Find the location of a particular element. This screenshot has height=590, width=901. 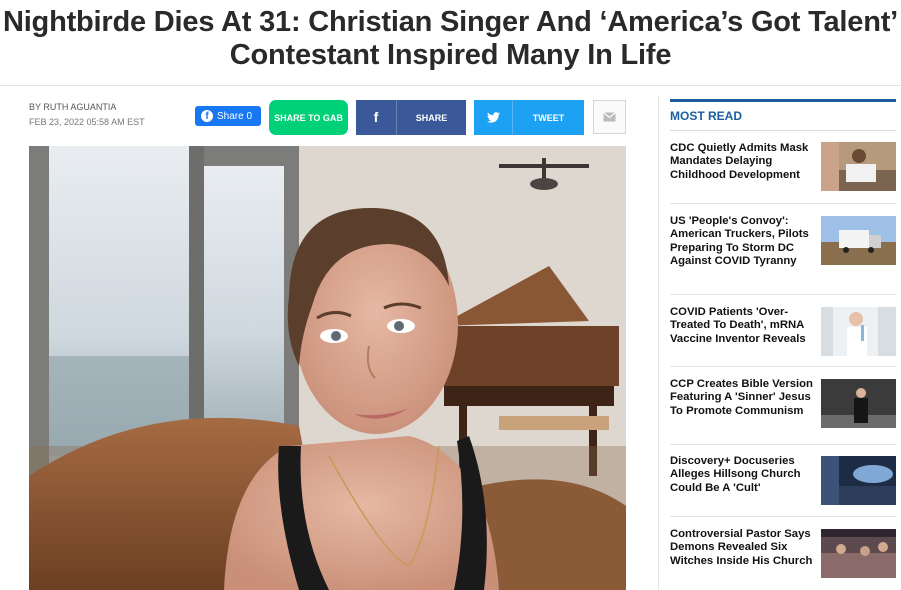

header-divider is located at coordinates (450, 85).